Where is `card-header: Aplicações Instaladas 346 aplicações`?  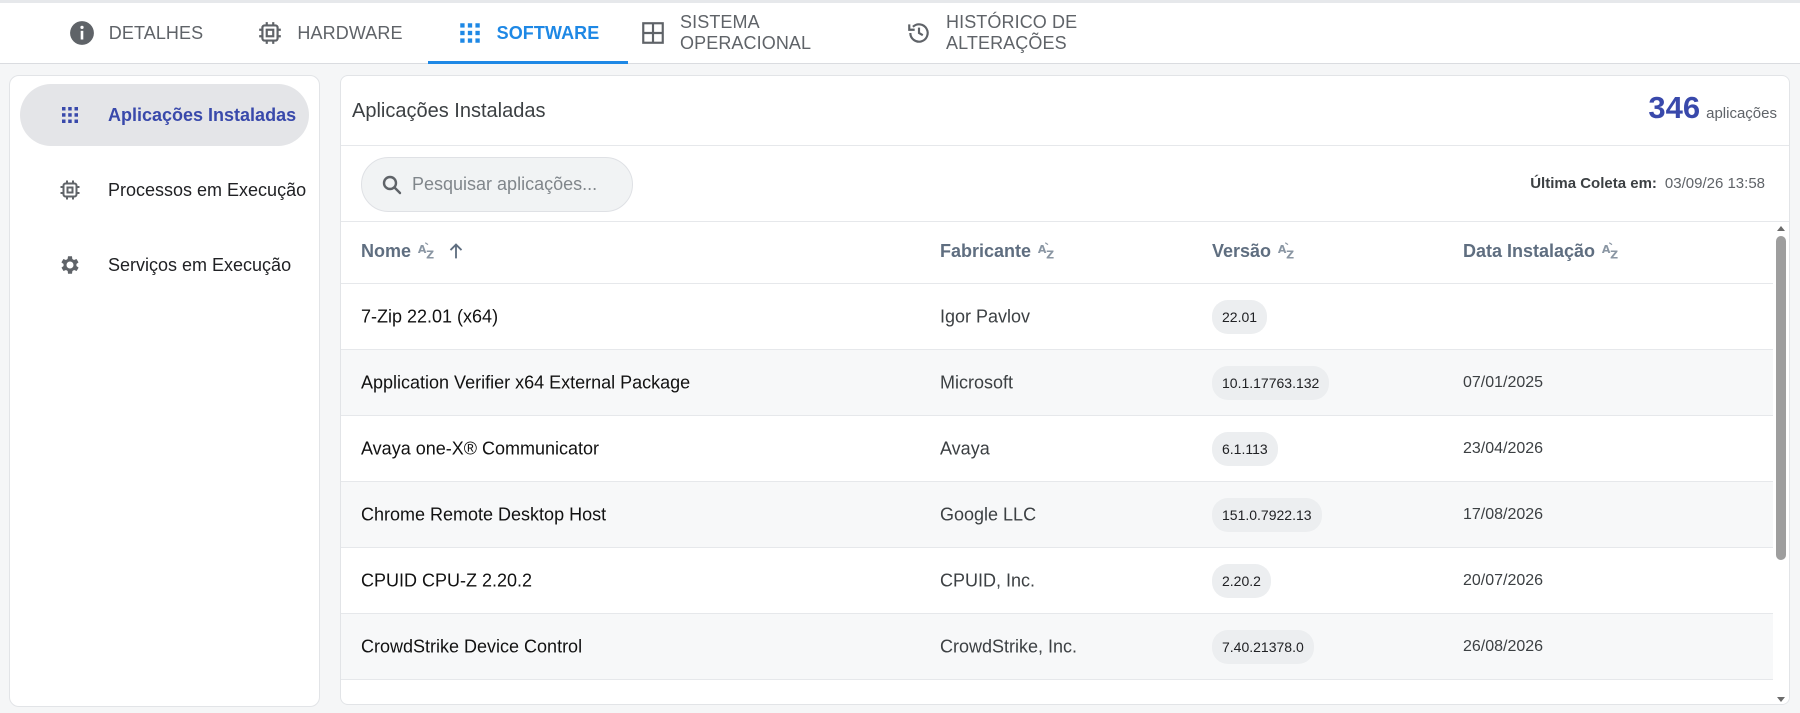
card-header: Aplicações Instaladas 346 aplicações is located at coordinates (1065, 111).